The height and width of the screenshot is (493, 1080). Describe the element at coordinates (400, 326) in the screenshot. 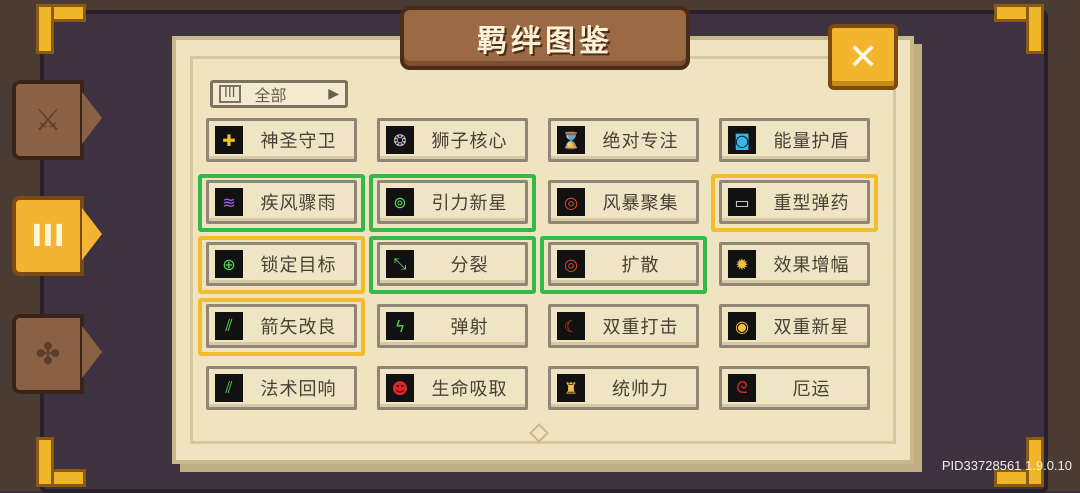

I see `bounce-icon: ϟ` at that location.